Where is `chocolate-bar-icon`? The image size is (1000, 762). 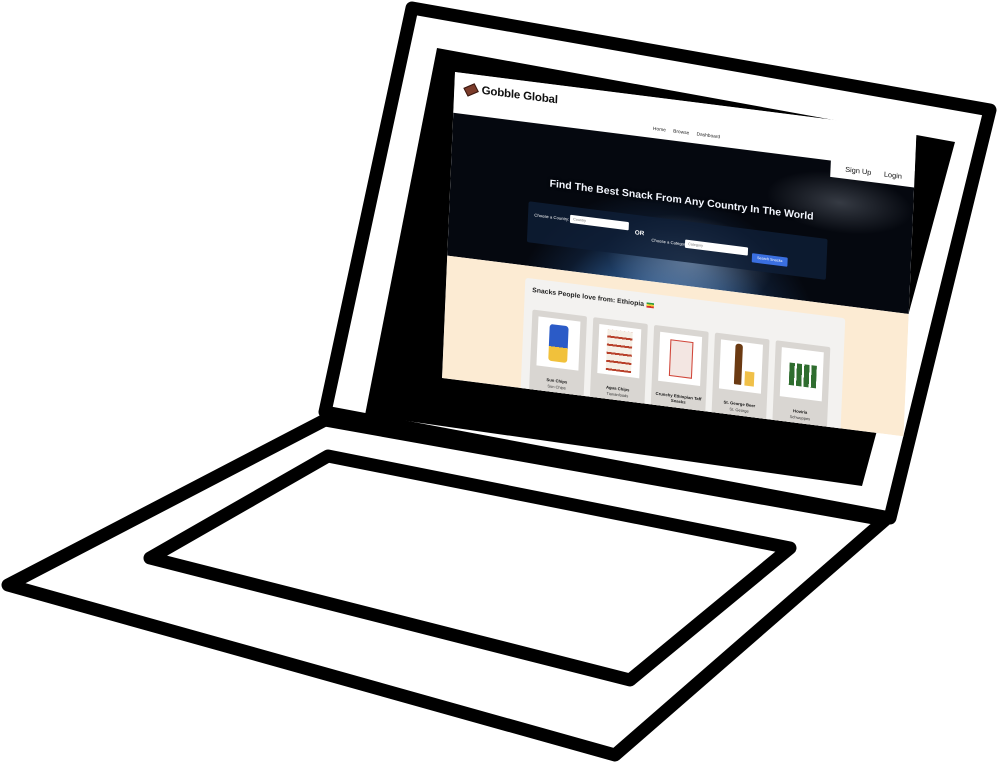 chocolate-bar-icon is located at coordinates (471, 89).